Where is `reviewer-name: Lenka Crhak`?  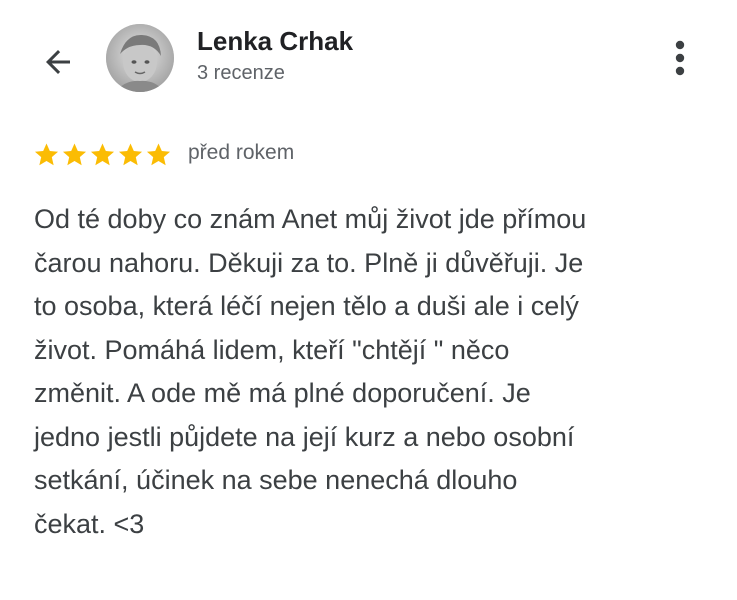
reviewer-name: Lenka Crhak is located at coordinates (275, 41).